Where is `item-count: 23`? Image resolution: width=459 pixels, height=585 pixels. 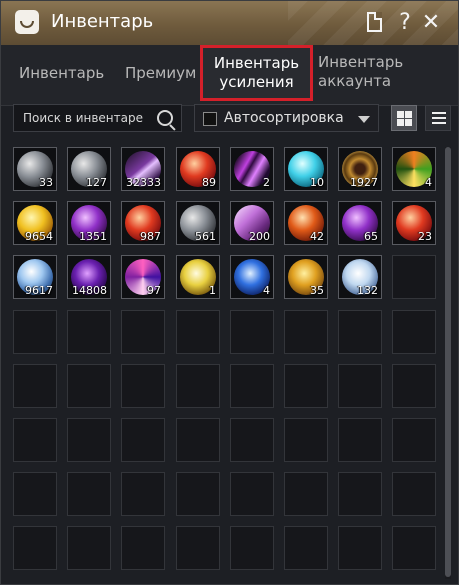 item-count: 23 is located at coordinates (425, 236).